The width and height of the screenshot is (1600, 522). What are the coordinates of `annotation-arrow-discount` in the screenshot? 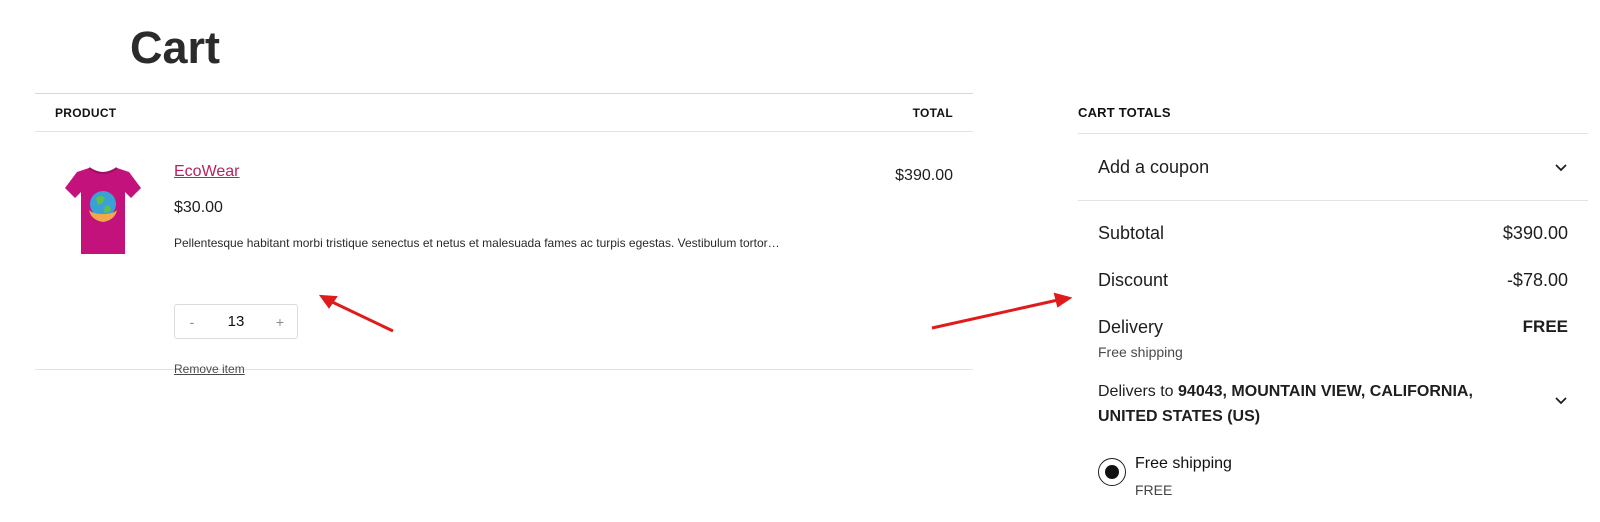 It's located at (1002, 311).